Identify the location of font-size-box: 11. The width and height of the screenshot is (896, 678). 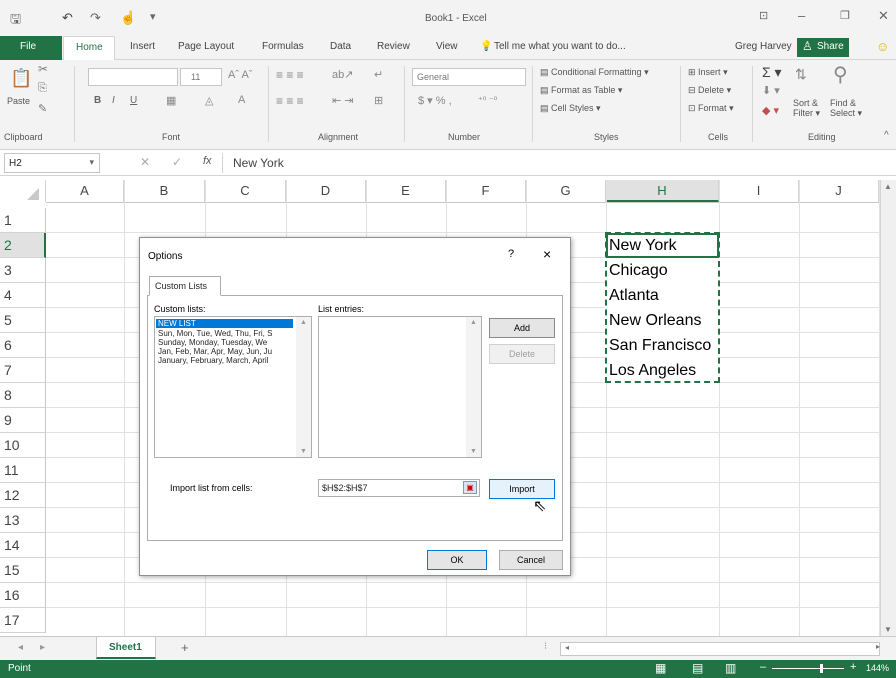
(201, 77).